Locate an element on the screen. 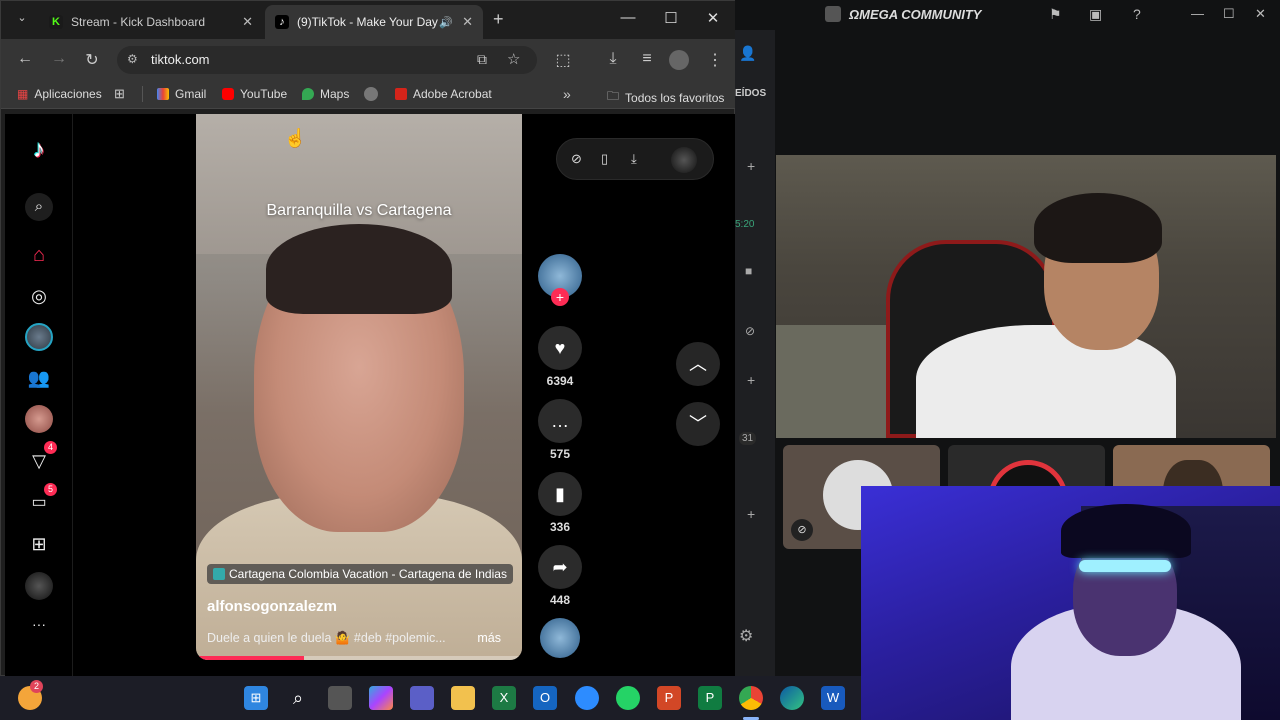 The image size is (1280, 720). excel-icon: X is located at coordinates (504, 698).